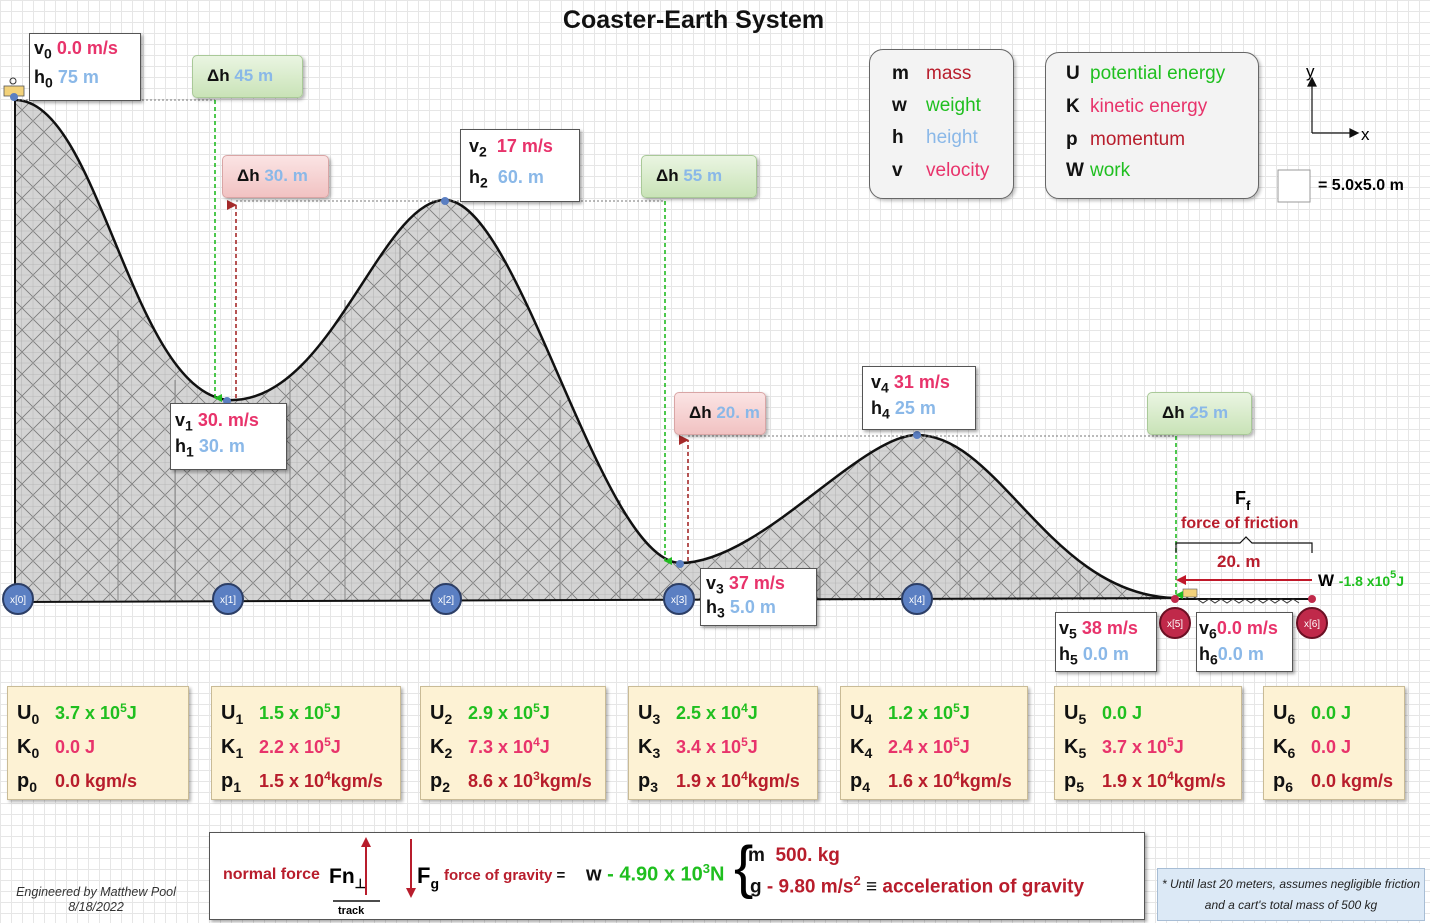 The image size is (1430, 923). I want to click on cart-end-icon, so click(1190, 593).